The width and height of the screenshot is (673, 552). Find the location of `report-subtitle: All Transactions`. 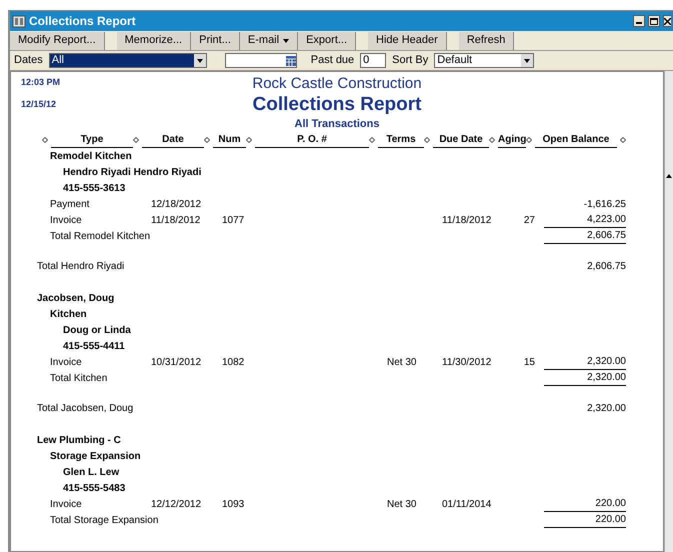

report-subtitle: All Transactions is located at coordinates (337, 124).